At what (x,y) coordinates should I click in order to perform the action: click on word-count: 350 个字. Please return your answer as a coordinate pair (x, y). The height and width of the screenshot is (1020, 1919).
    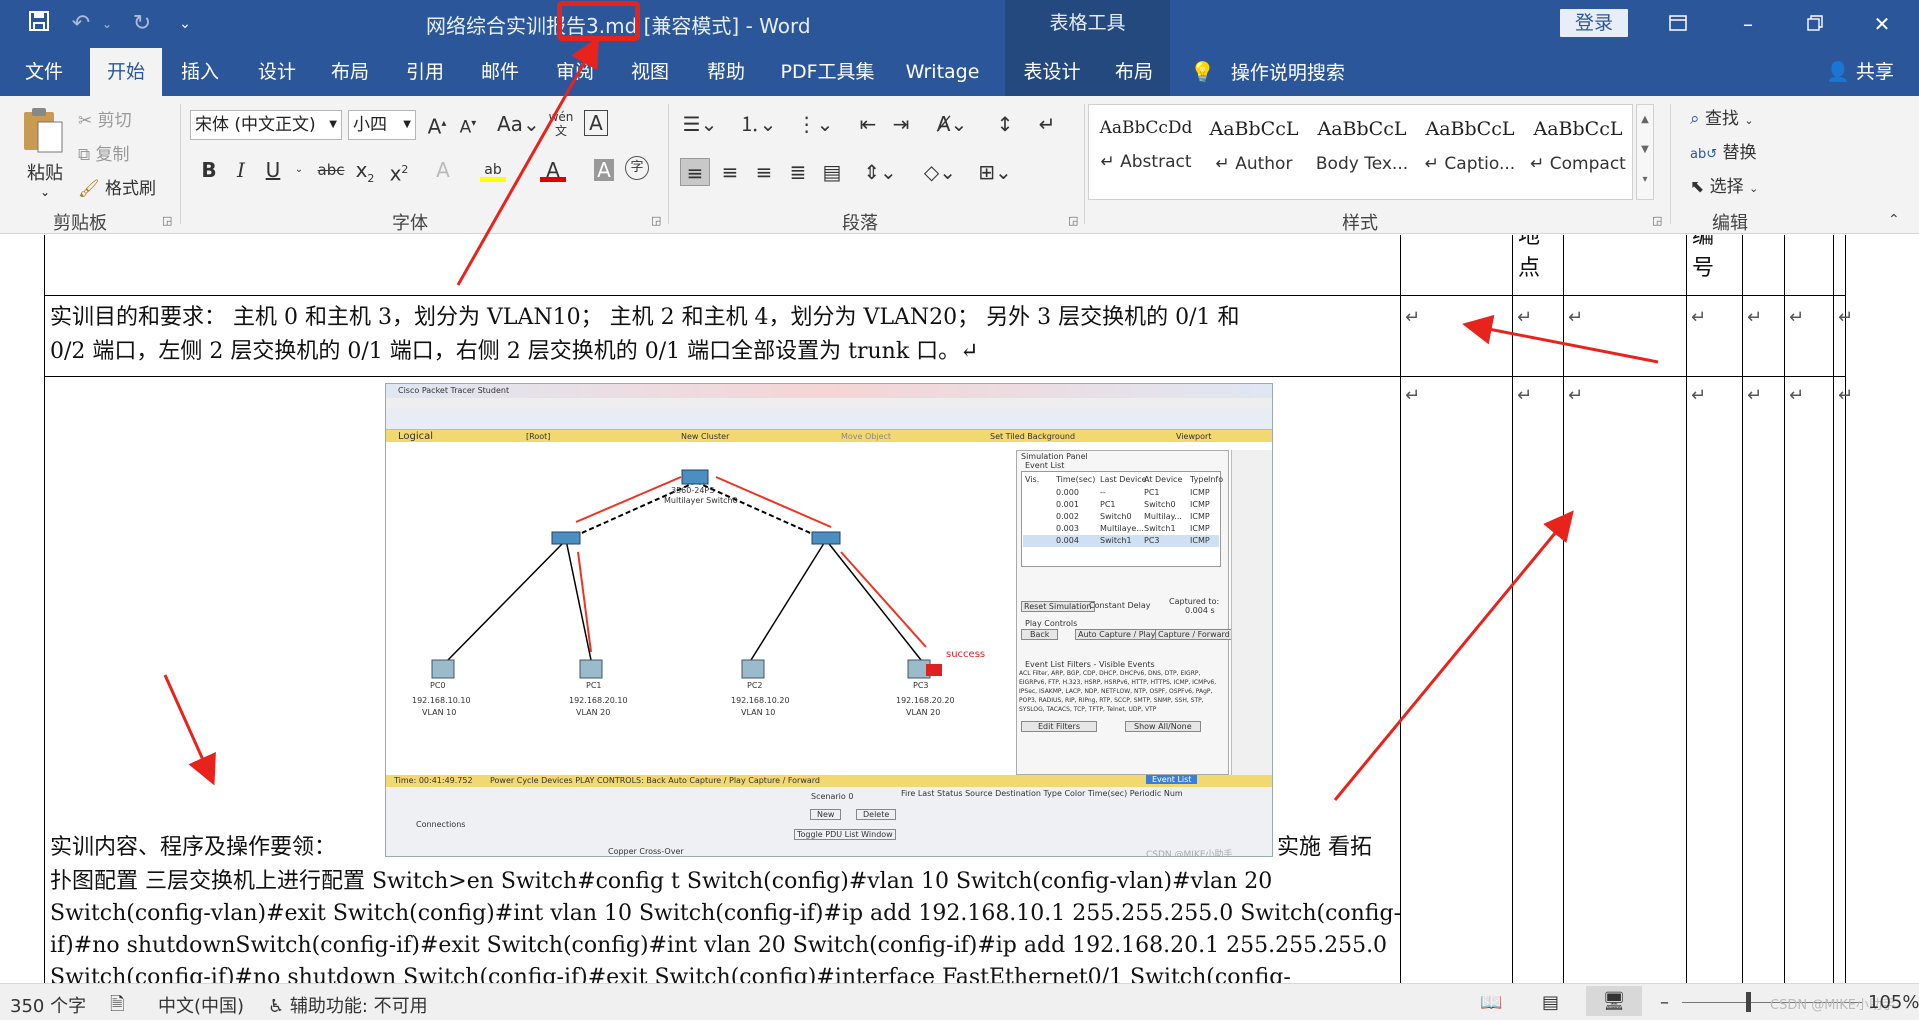
    Looking at the image, I should click on (48, 1005).